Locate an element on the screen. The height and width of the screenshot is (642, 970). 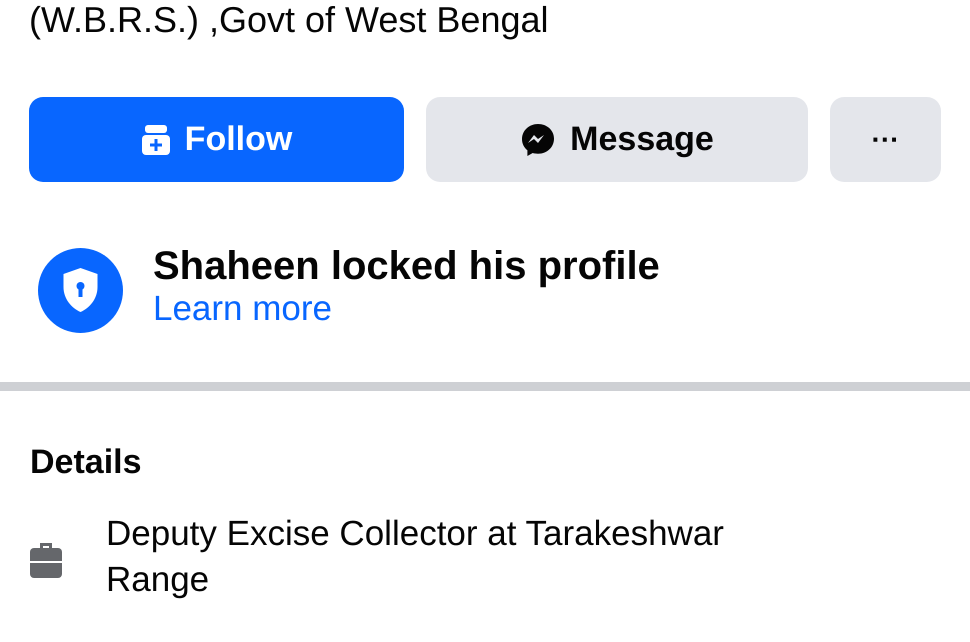
details-heading: Details is located at coordinates (85, 462).